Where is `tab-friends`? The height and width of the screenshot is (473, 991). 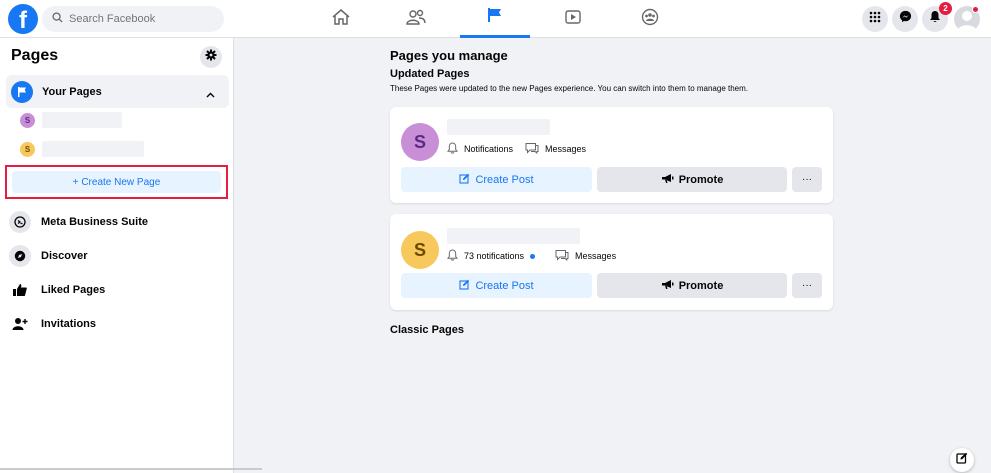 tab-friends is located at coordinates (416, 19).